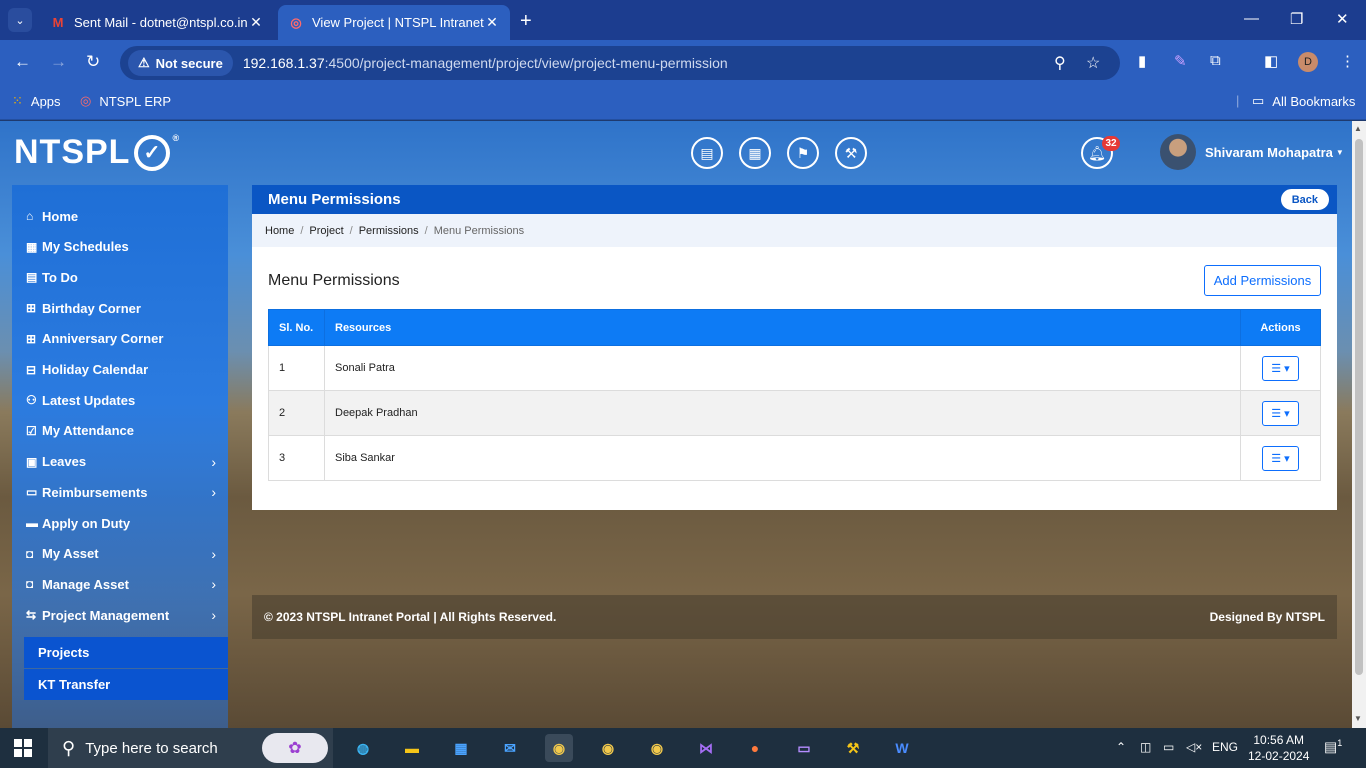 This screenshot has height=768, width=1366. Describe the element at coordinates (608, 748) in the screenshot. I see `chrome-icon: ◉` at that location.